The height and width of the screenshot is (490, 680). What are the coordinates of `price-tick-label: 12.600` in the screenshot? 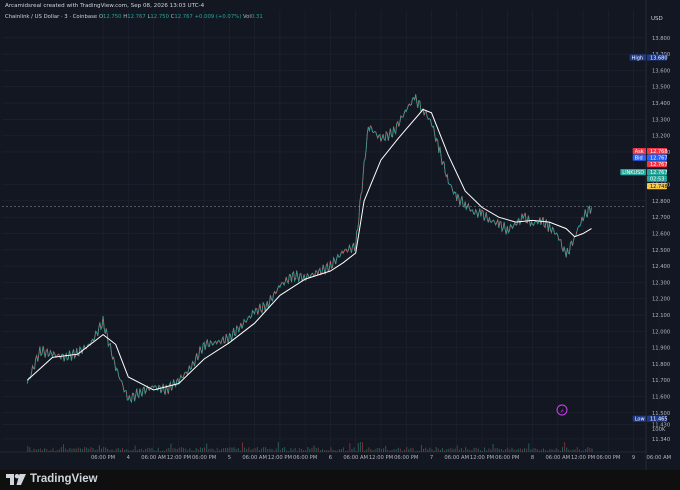 It's located at (661, 234).